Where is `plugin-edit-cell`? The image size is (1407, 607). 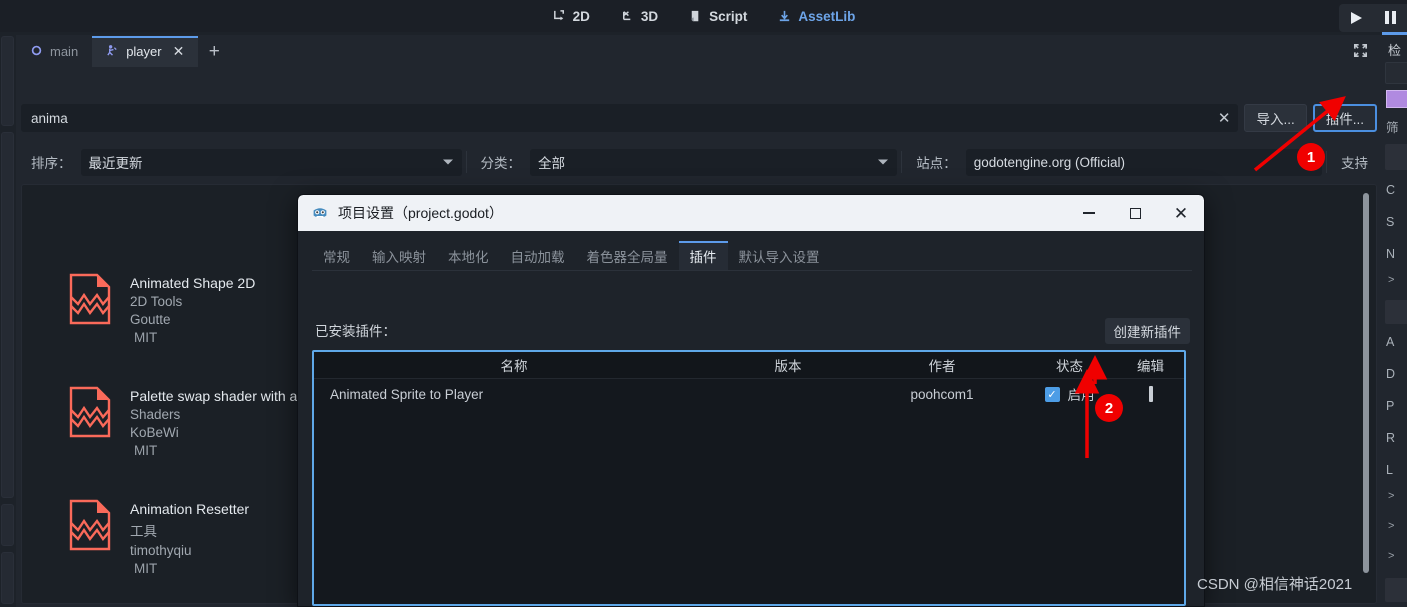
plugin-edit-cell is located at coordinates (1150, 394).